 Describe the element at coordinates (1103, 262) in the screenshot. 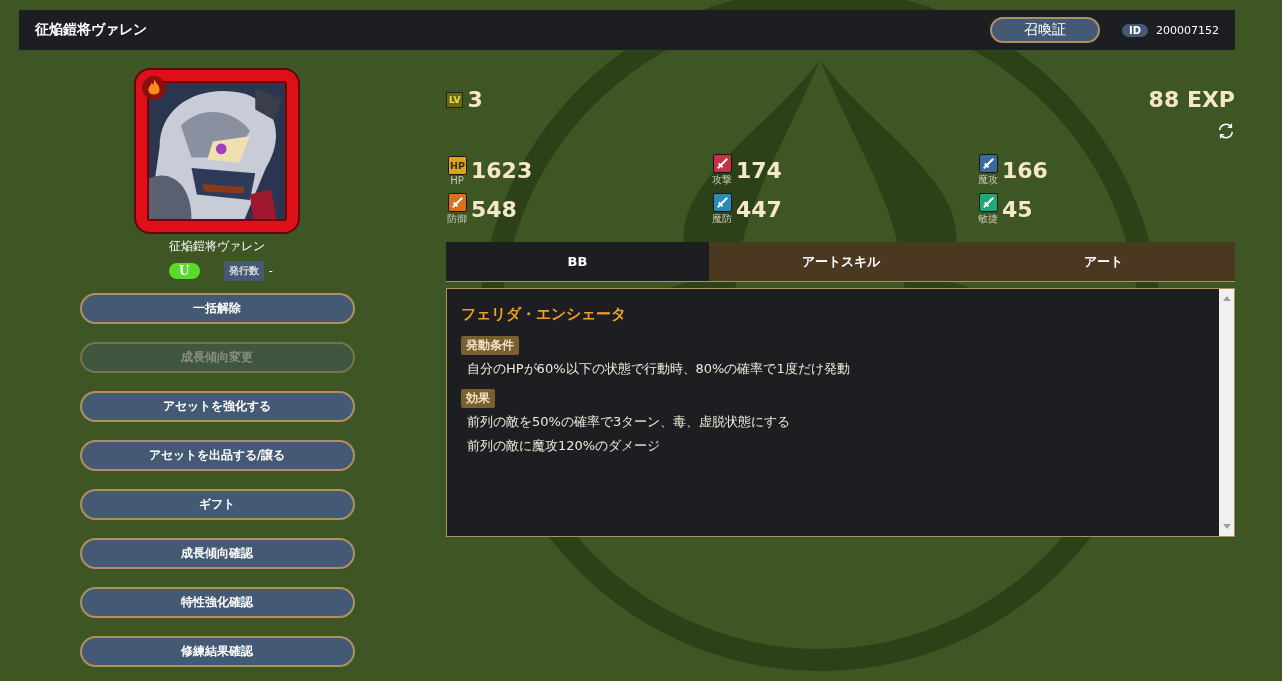

I see `tab: アート` at that location.